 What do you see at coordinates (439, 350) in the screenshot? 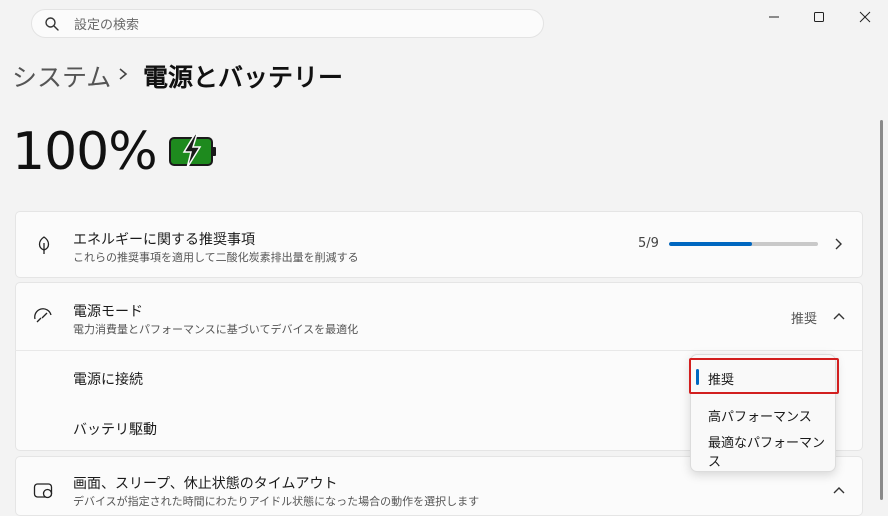
I see `divider` at bounding box center [439, 350].